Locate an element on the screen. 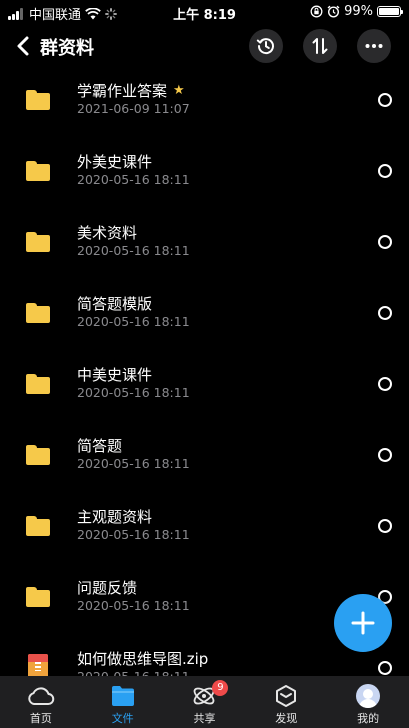  file-name-text: 美术资料 is located at coordinates (107, 233).